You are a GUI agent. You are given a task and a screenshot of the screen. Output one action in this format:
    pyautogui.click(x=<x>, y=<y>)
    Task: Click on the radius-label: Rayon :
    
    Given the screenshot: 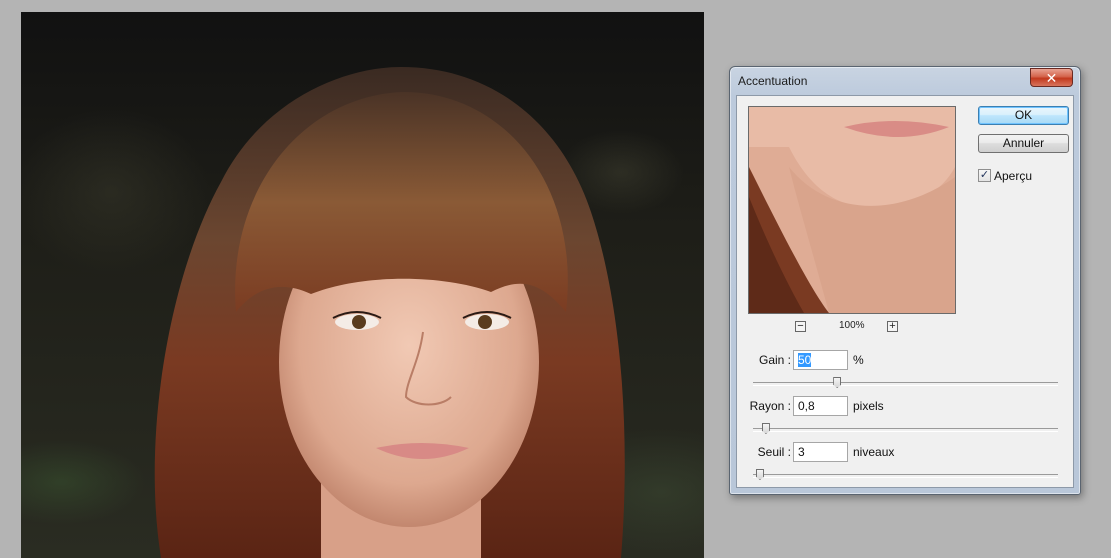 What is the action you would take?
    pyautogui.click(x=770, y=406)
    